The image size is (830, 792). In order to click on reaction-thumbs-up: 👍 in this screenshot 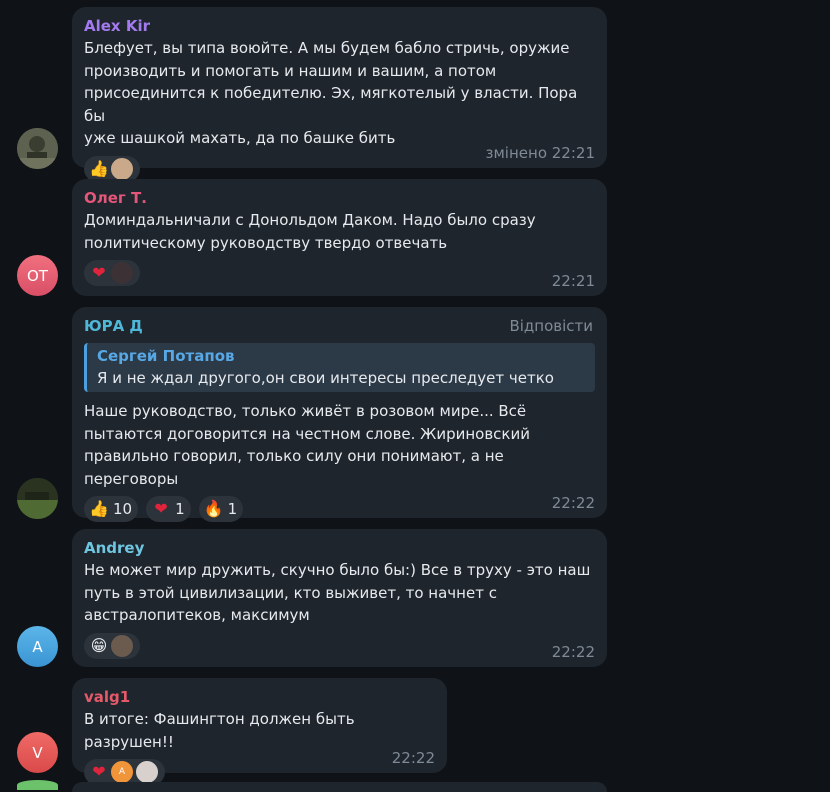, I will do `click(112, 168)`.